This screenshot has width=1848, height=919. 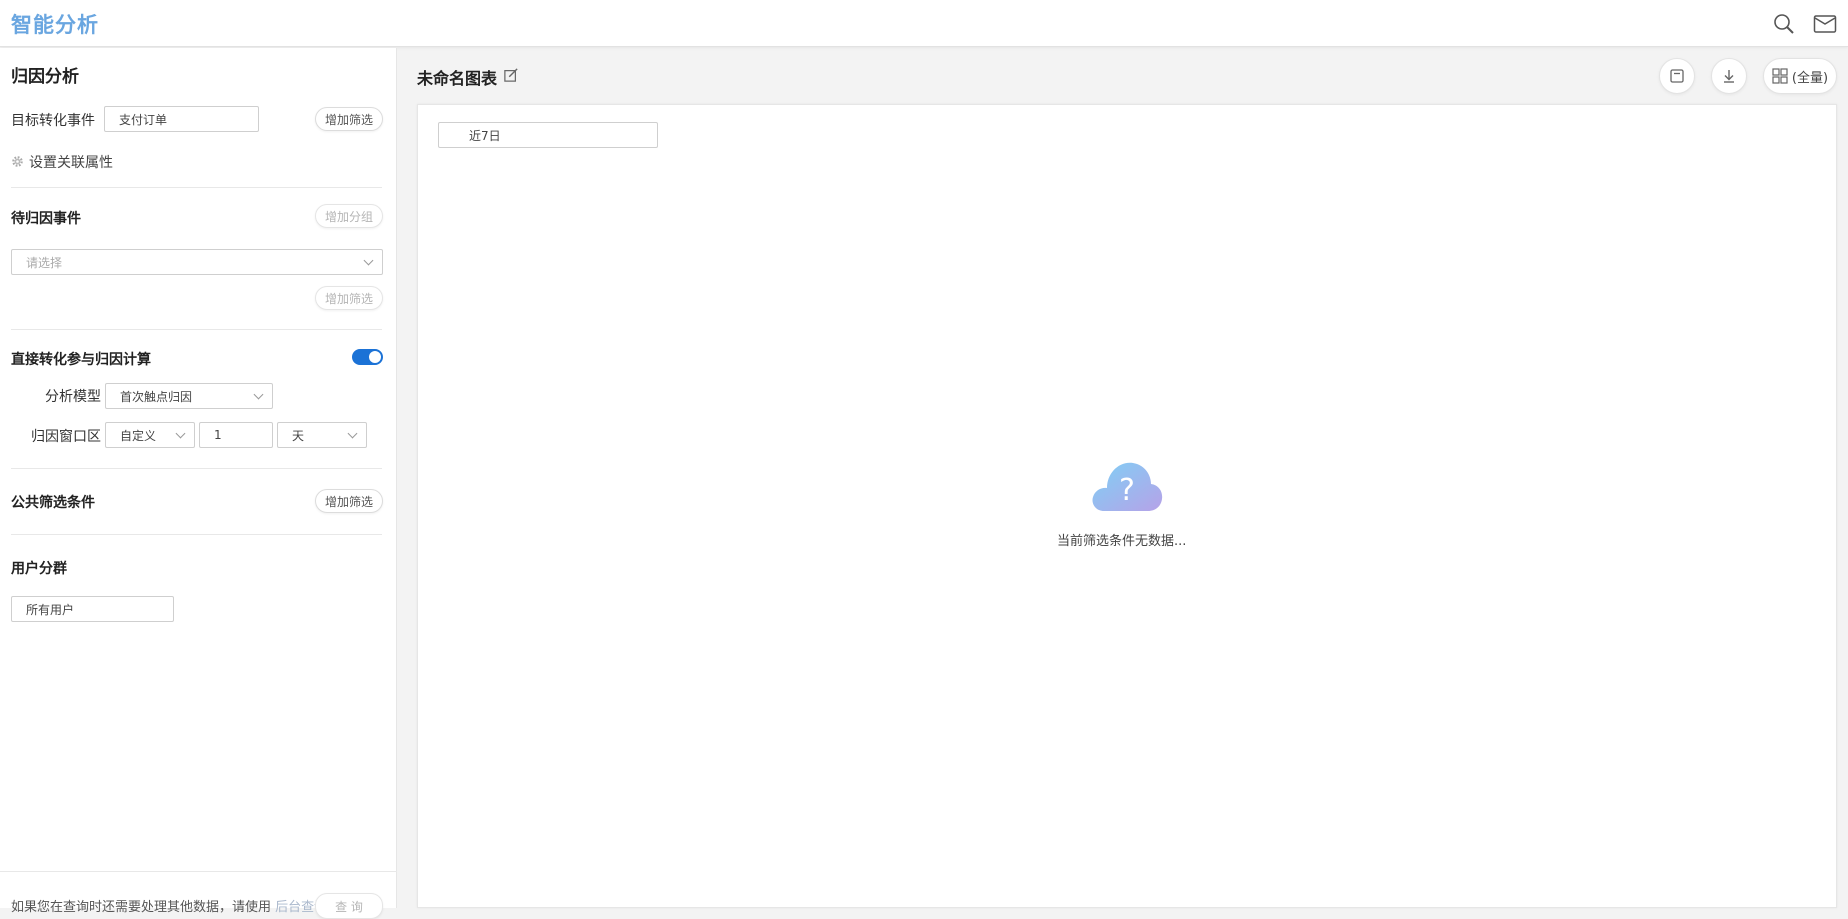 What do you see at coordinates (73, 397) in the screenshot?
I see `model-label: 分析模型` at bounding box center [73, 397].